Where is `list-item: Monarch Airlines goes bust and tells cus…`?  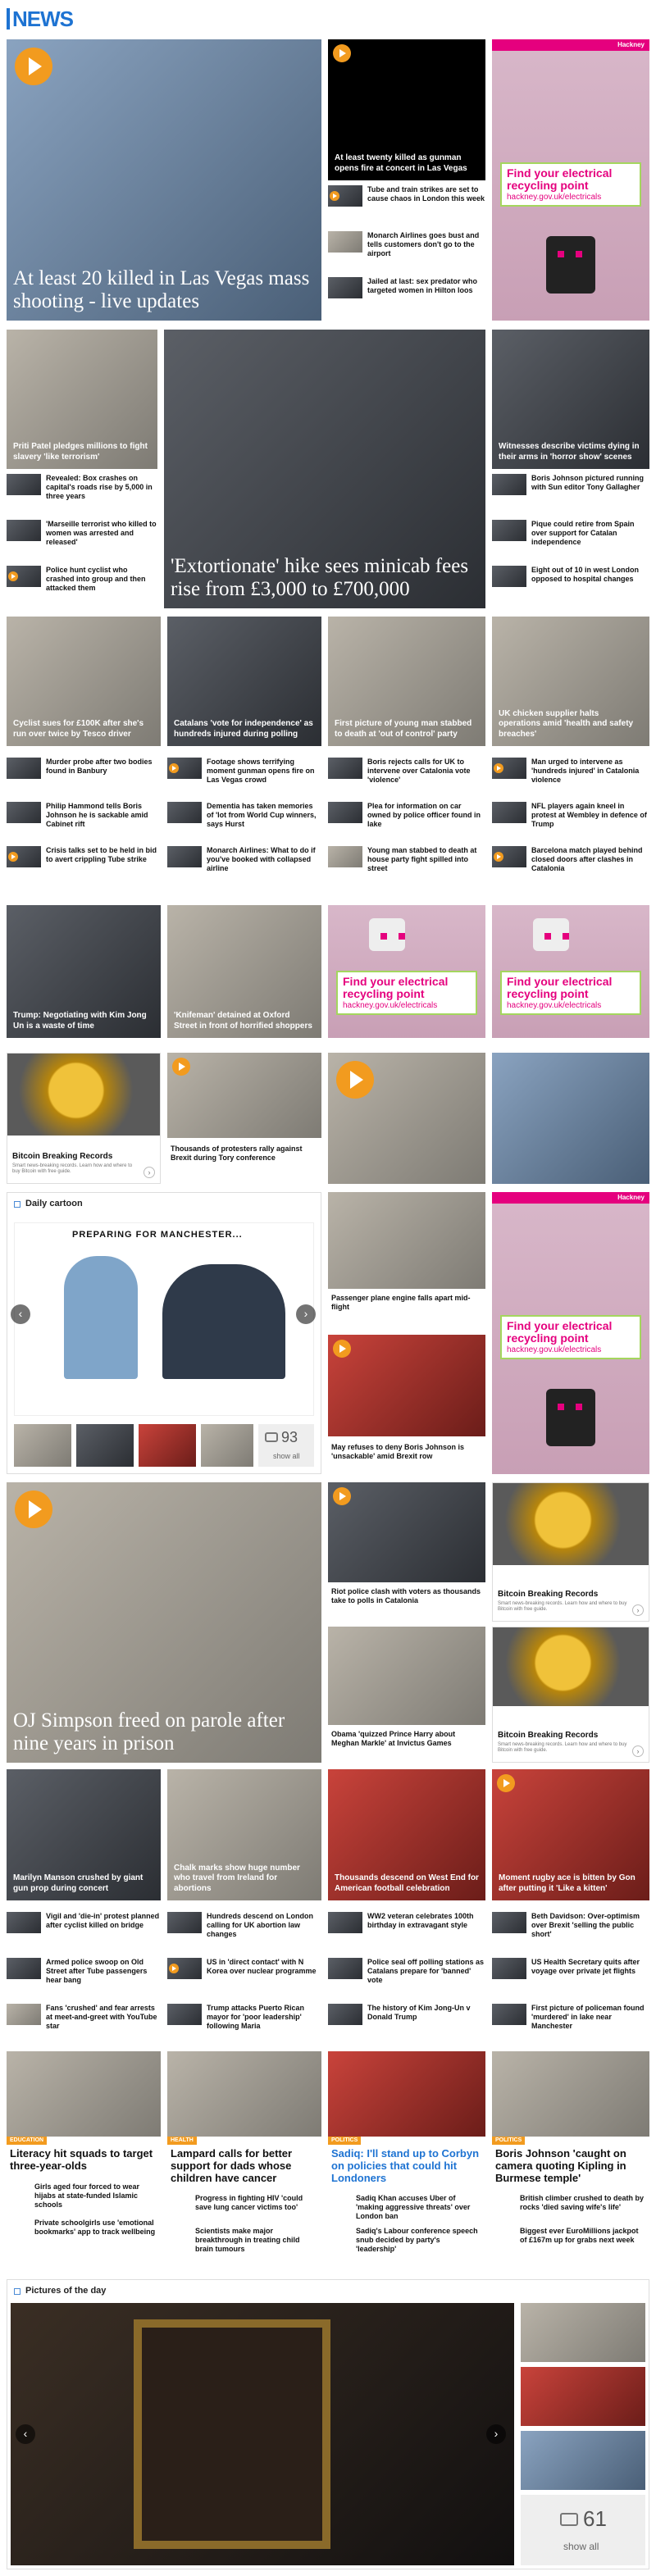
list-item: Monarch Airlines goes bust and tells cus… is located at coordinates (406, 247).